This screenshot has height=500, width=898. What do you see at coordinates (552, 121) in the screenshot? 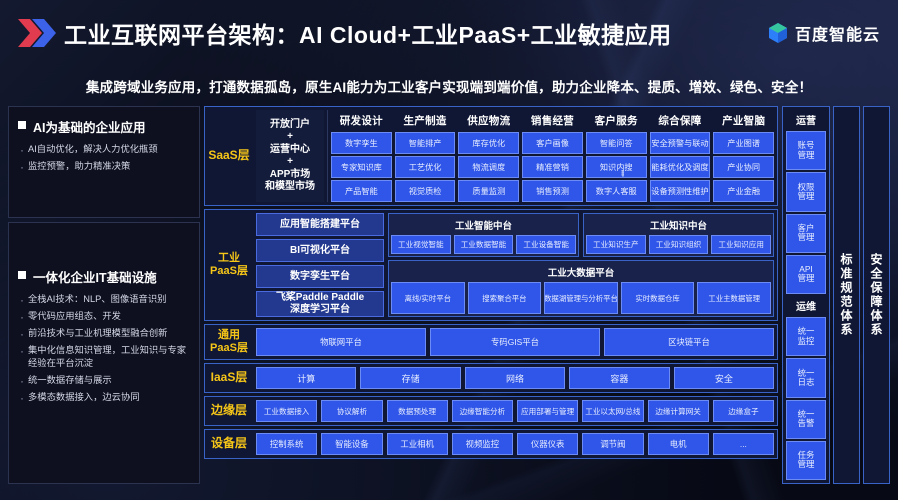
I see `column-header: 销售经营` at bounding box center [552, 121].